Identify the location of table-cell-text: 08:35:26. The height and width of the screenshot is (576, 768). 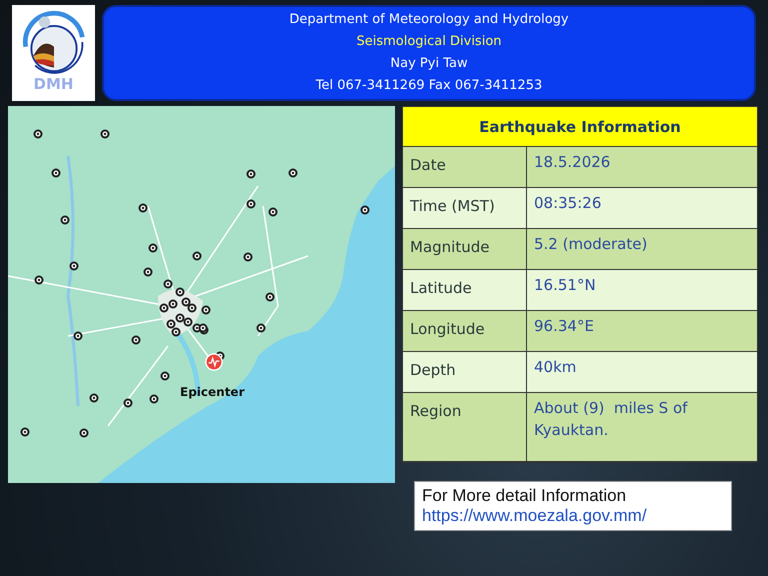
(567, 203).